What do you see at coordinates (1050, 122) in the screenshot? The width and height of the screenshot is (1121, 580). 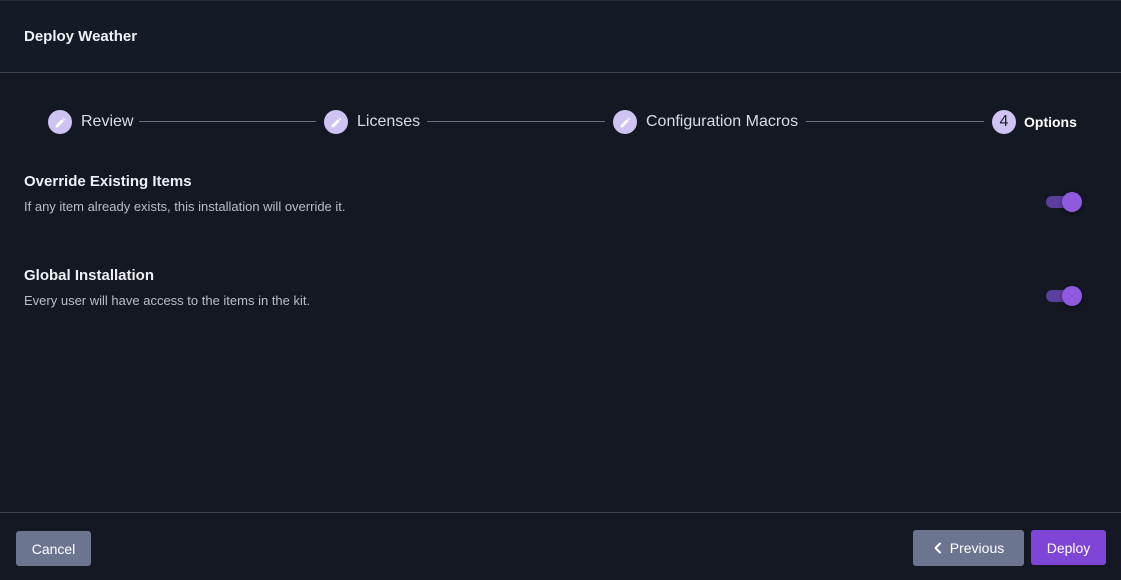 I see `step-label: Options` at bounding box center [1050, 122].